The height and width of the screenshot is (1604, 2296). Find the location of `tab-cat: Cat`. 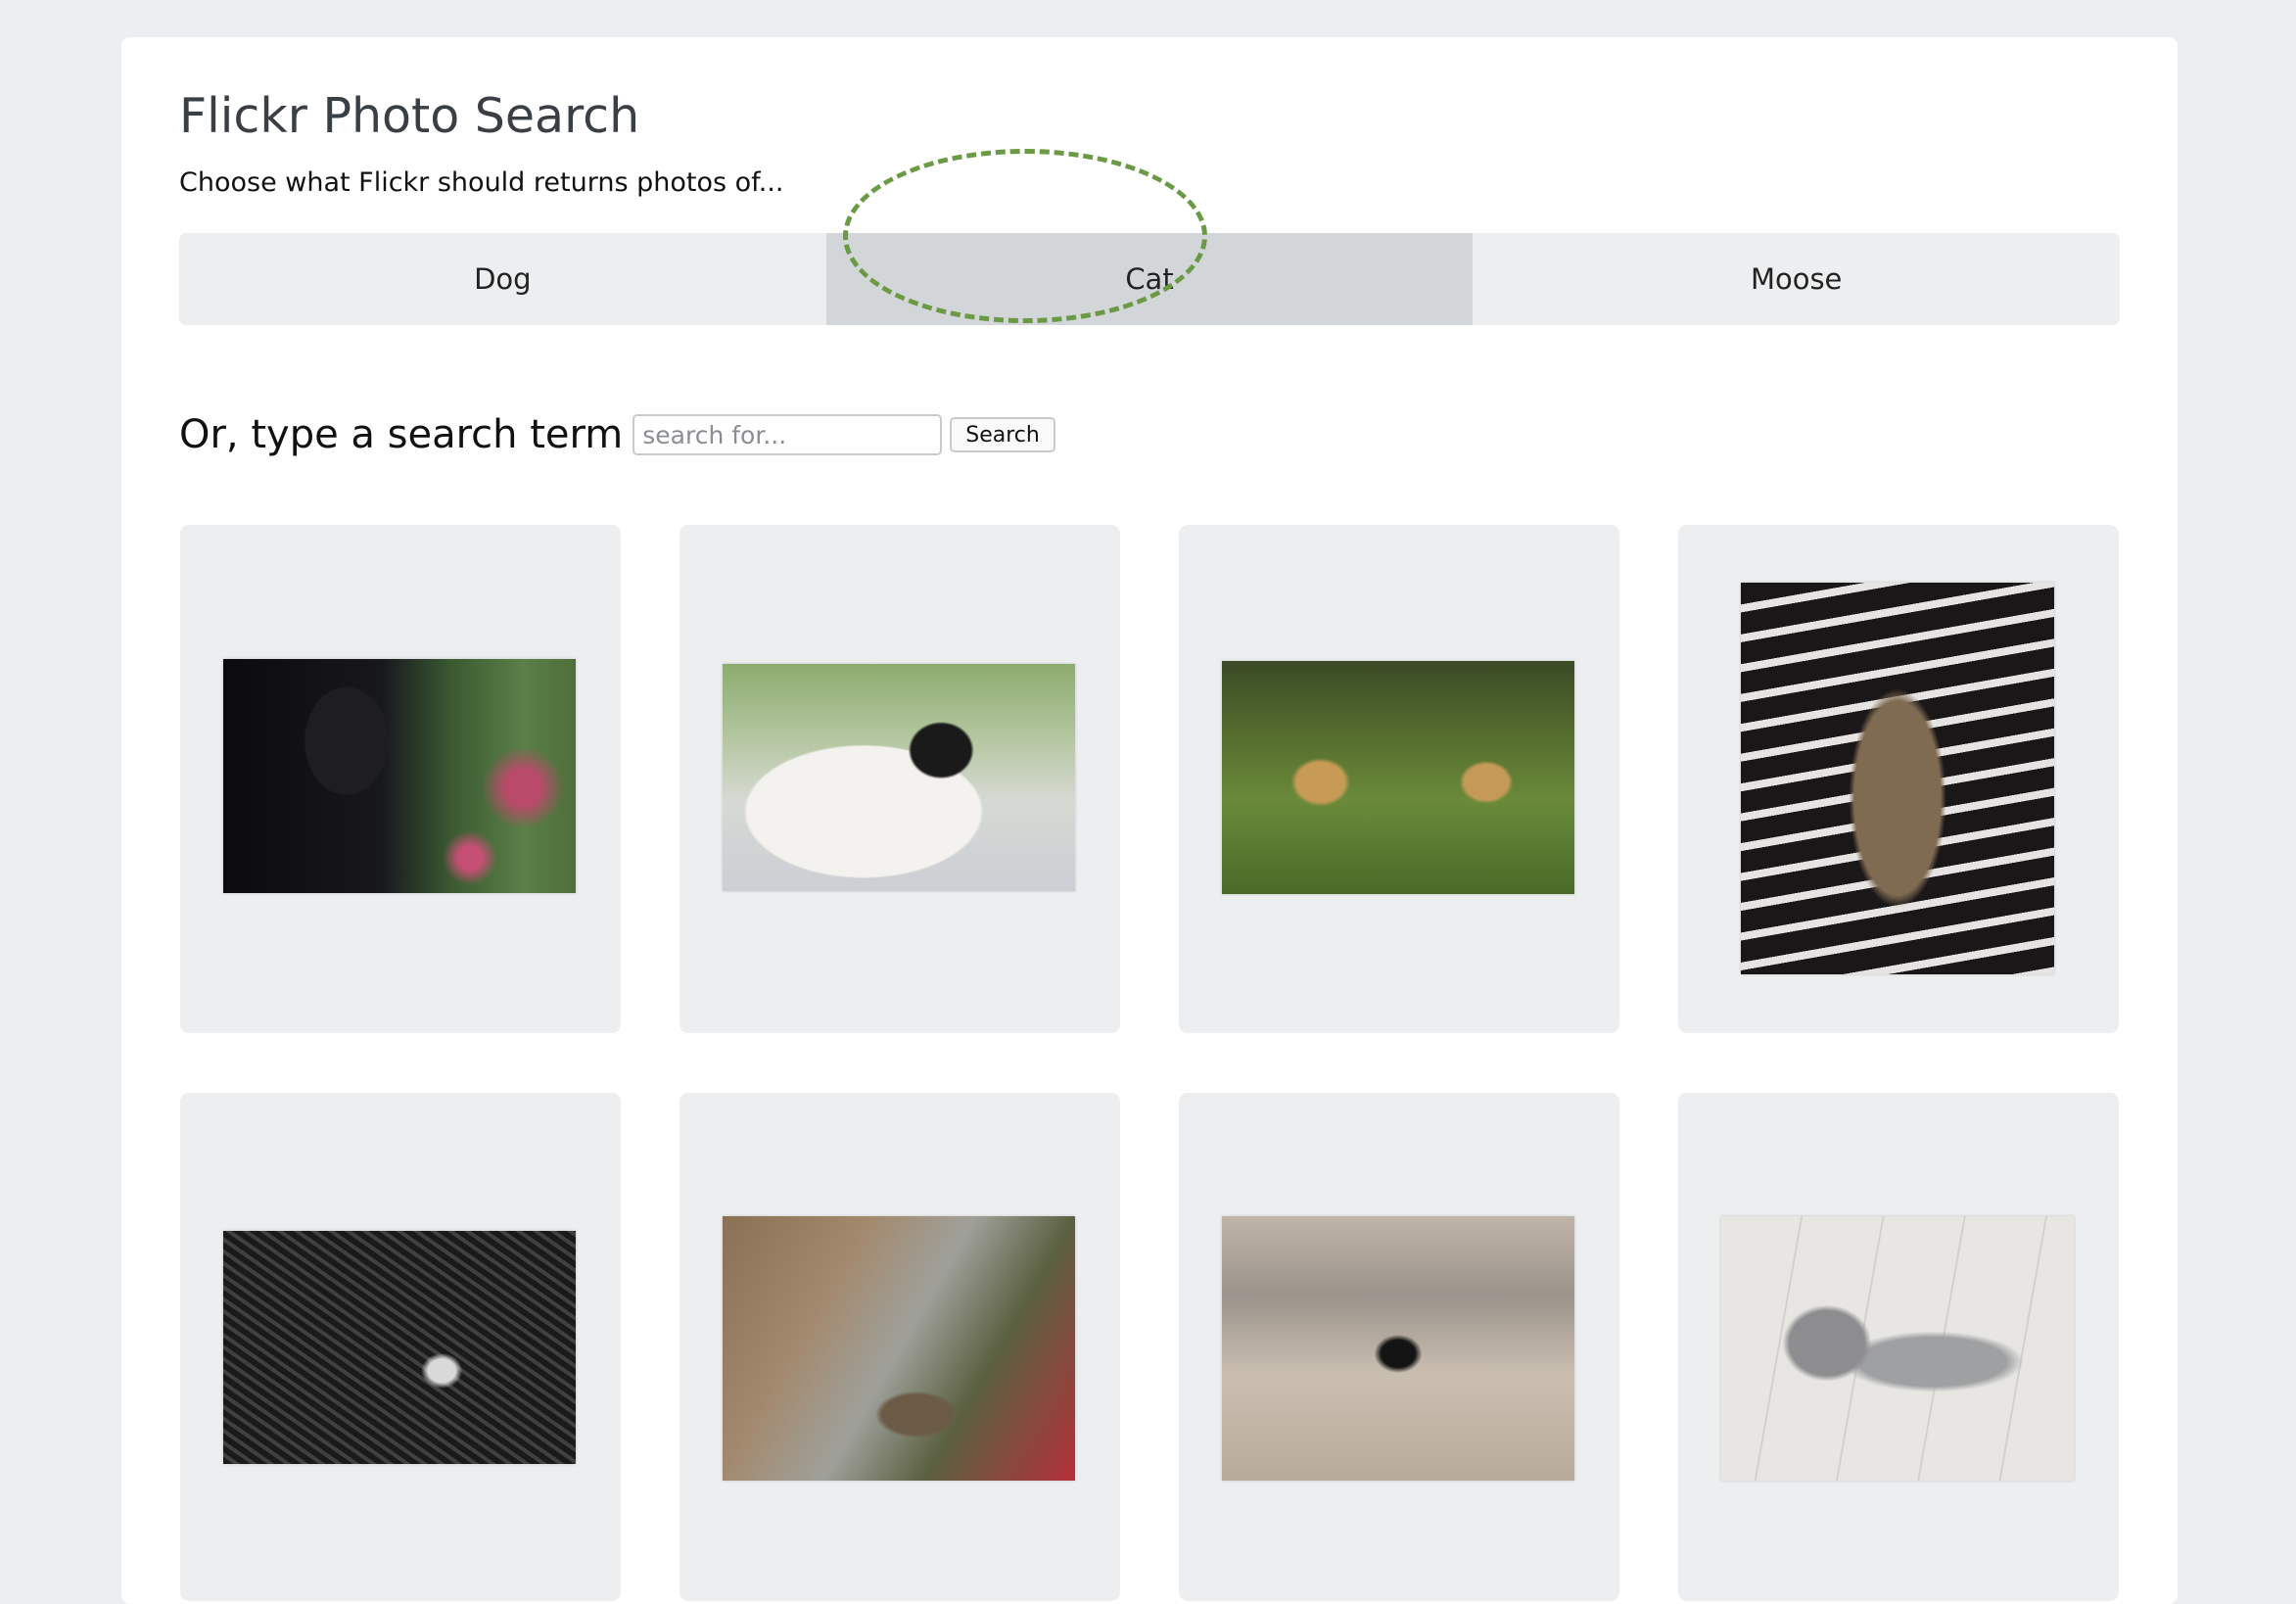

tab-cat: Cat is located at coordinates (1149, 279).